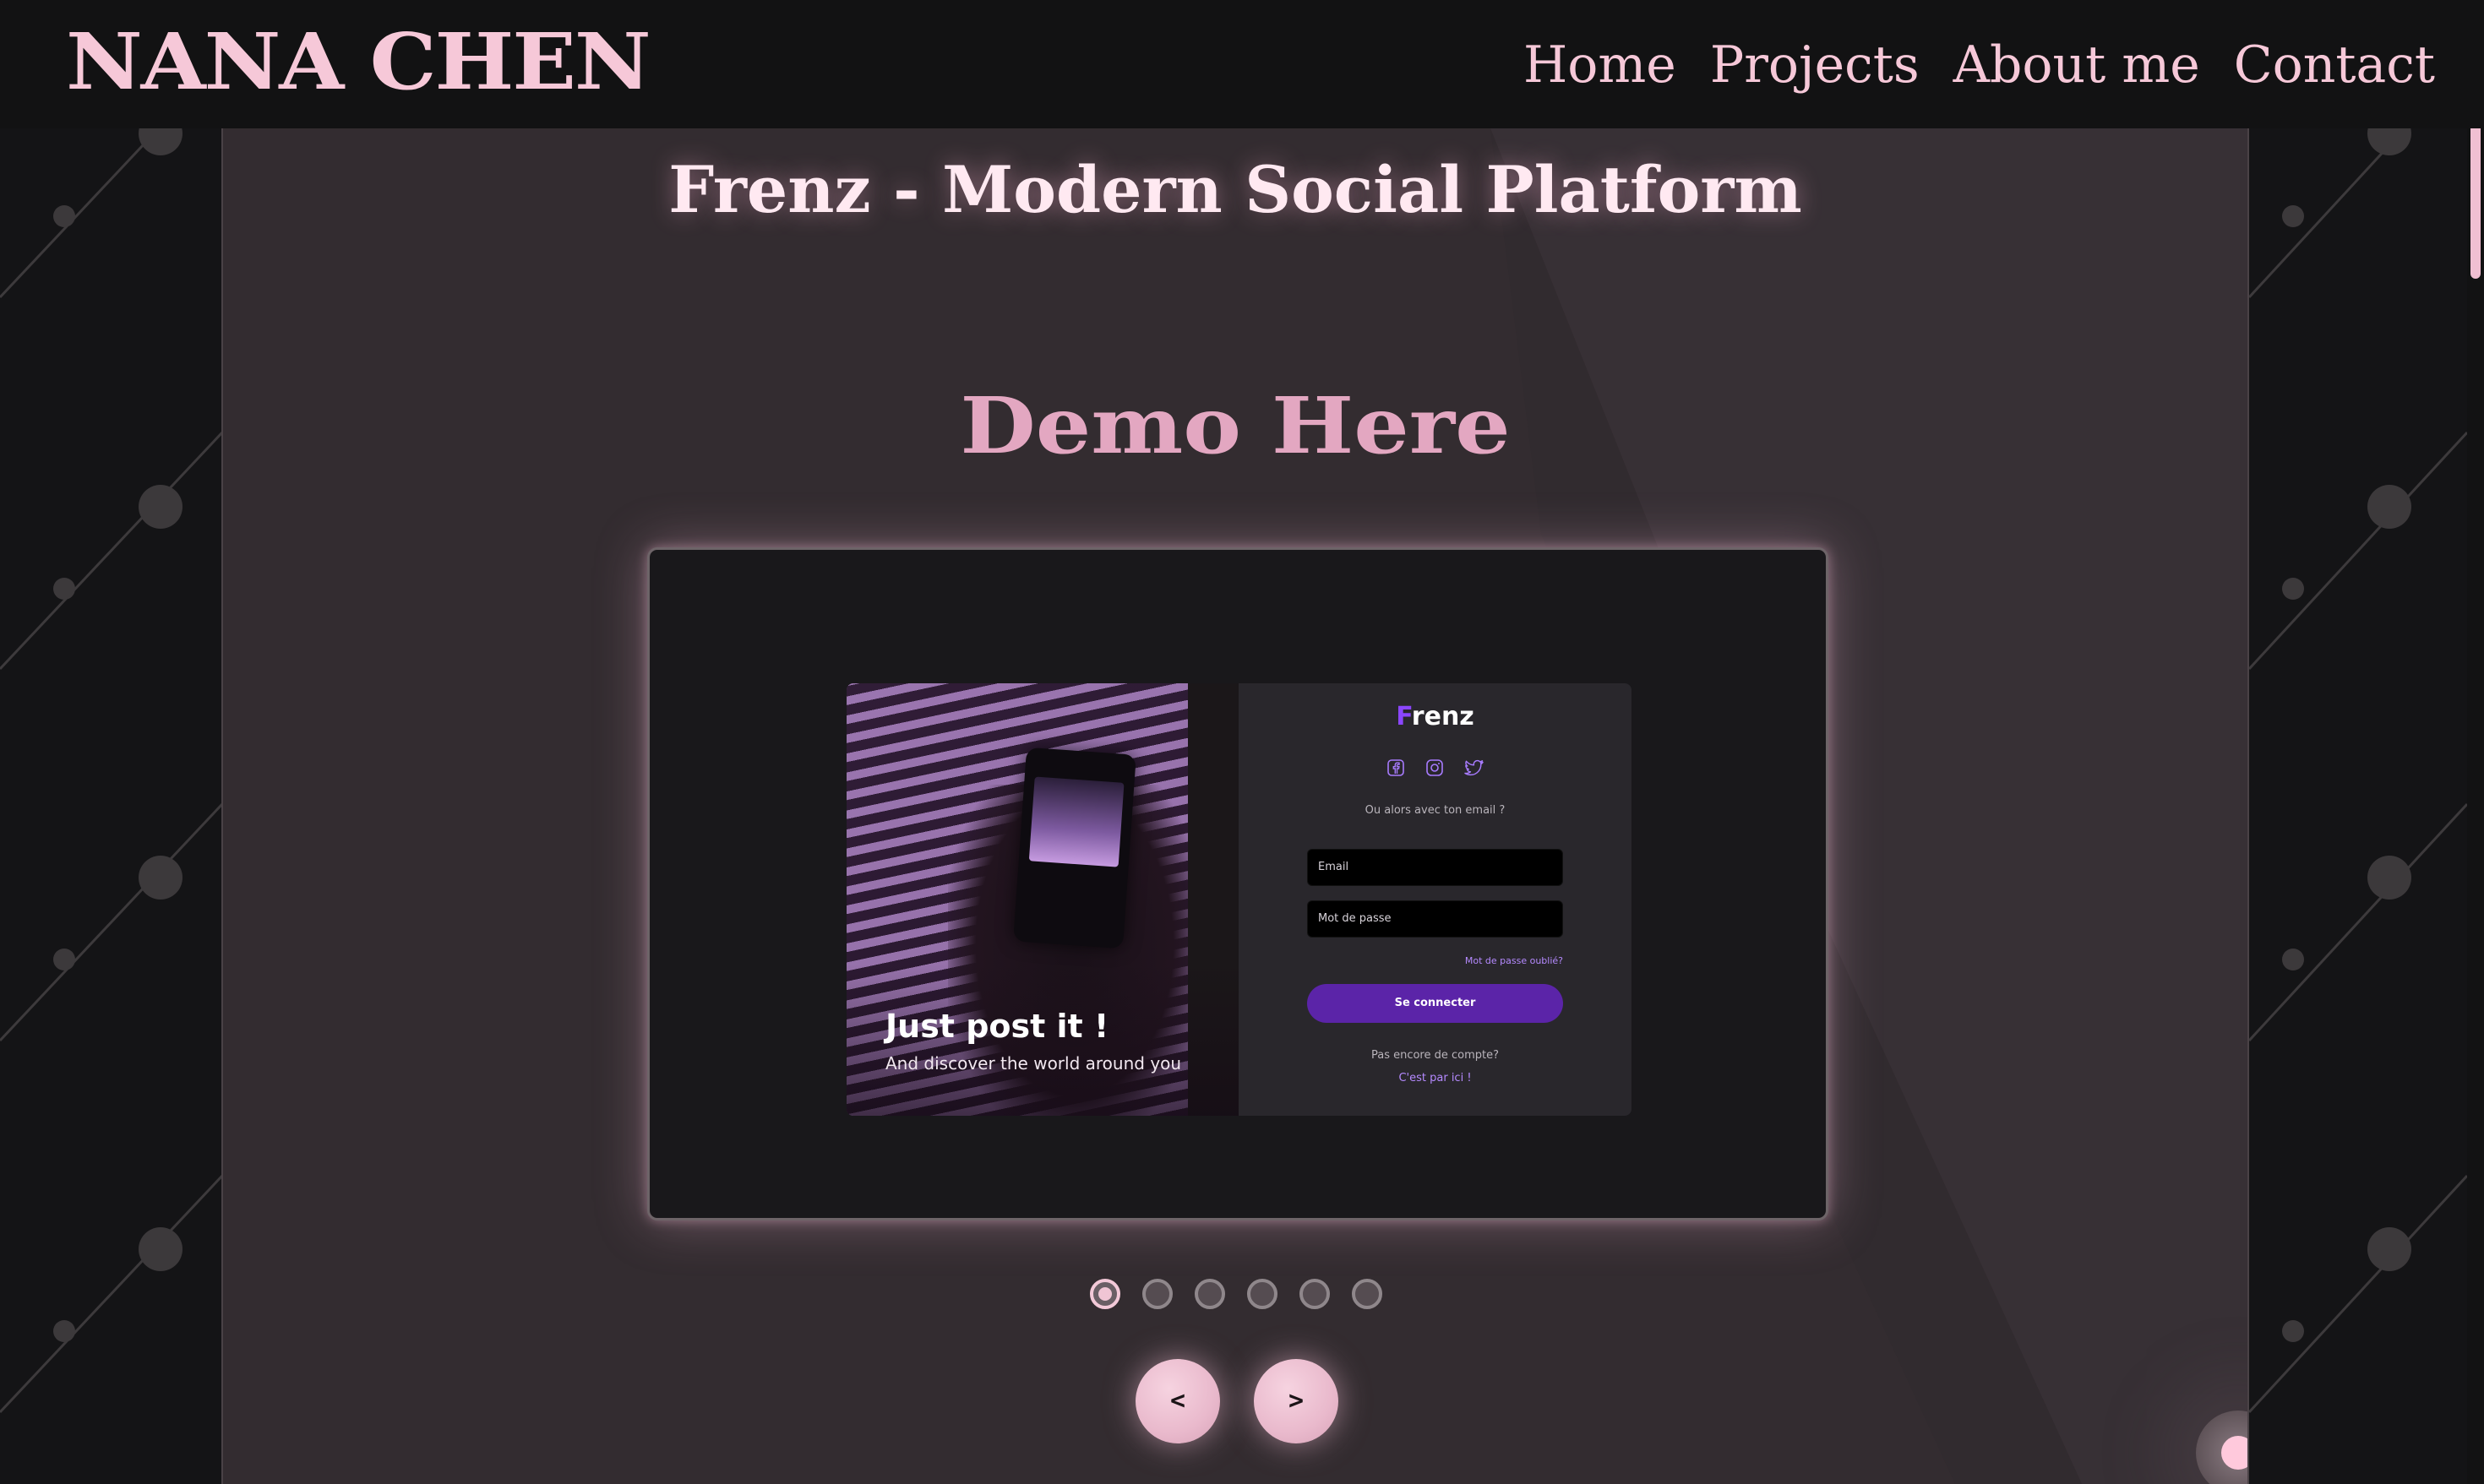 This screenshot has height=1484, width=2484. What do you see at coordinates (358, 61) in the screenshot?
I see `site-logo: NANA CHEN` at bounding box center [358, 61].